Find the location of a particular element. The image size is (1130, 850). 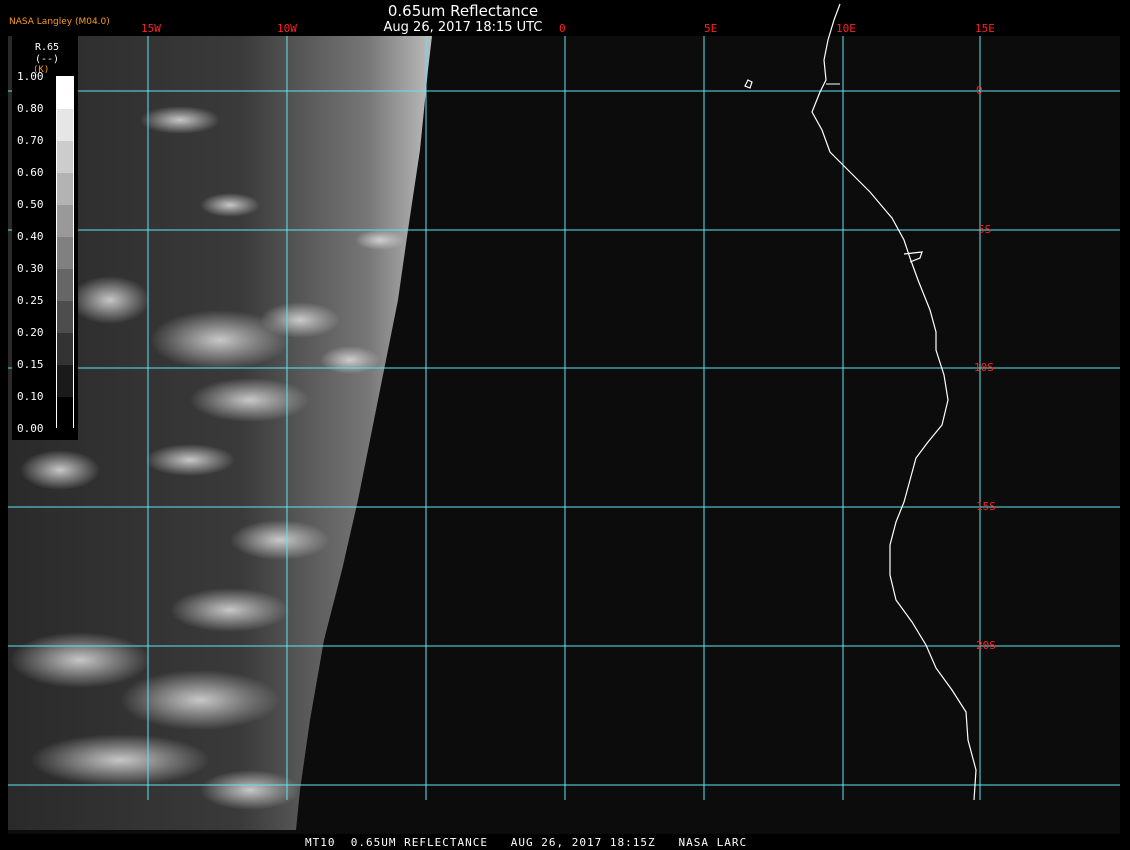

legend-colorbar is located at coordinates (65, 252).